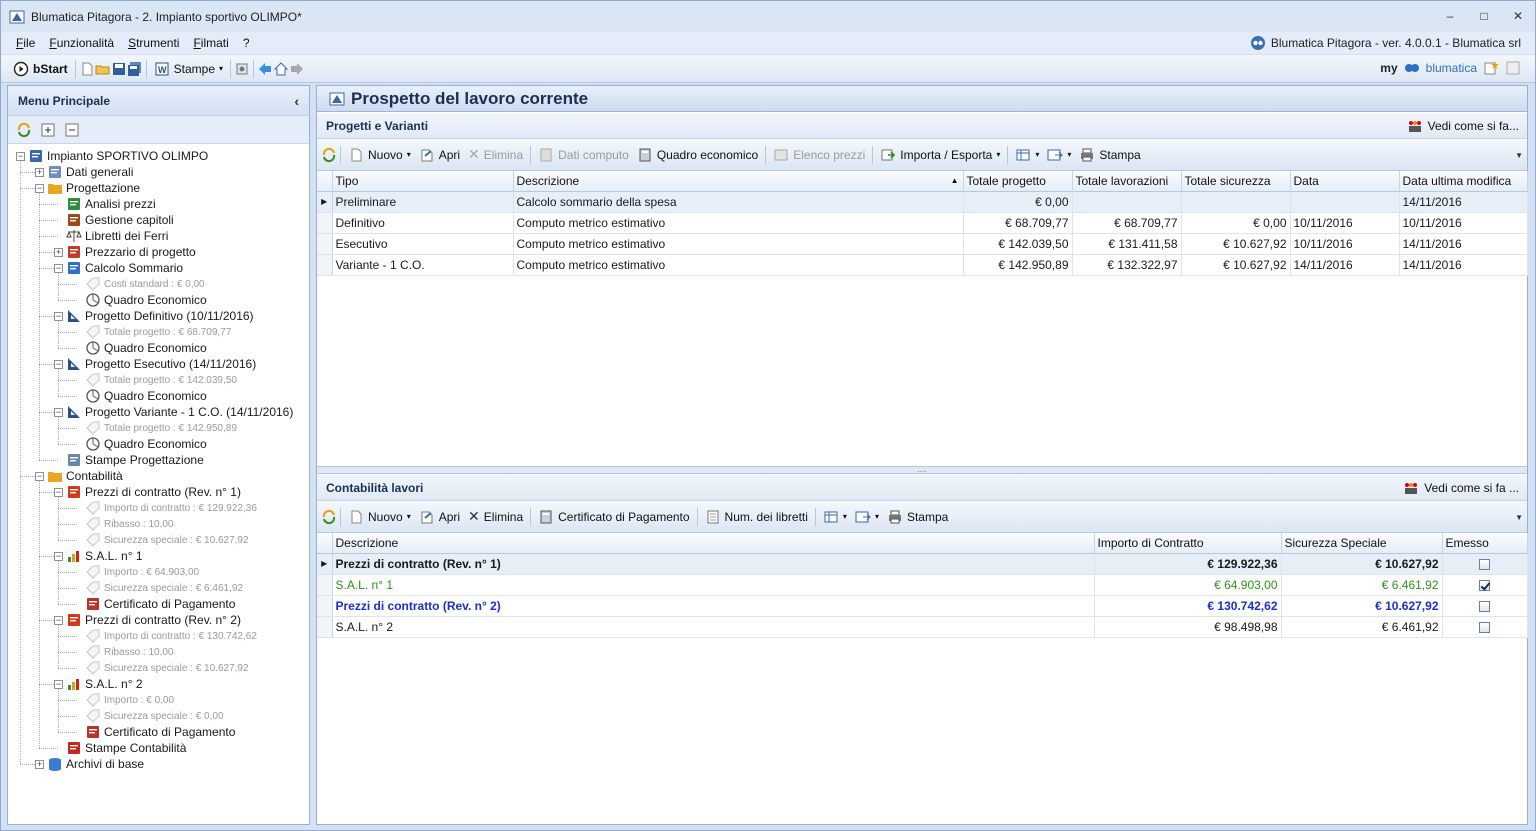 The height and width of the screenshot is (831, 1536). I want to click on apri-button-2: Apri, so click(439, 517).